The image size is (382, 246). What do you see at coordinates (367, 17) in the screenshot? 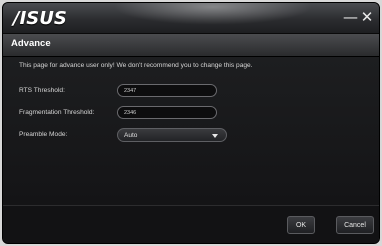
I see `close-icon: ✕` at bounding box center [367, 17].